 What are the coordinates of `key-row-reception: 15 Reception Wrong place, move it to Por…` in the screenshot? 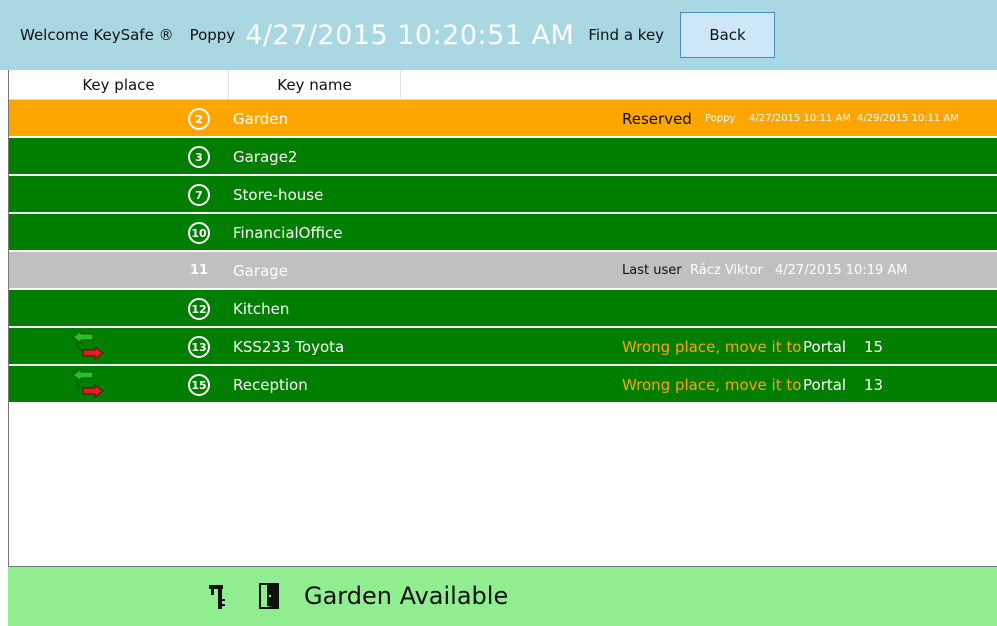 It's located at (503, 385).